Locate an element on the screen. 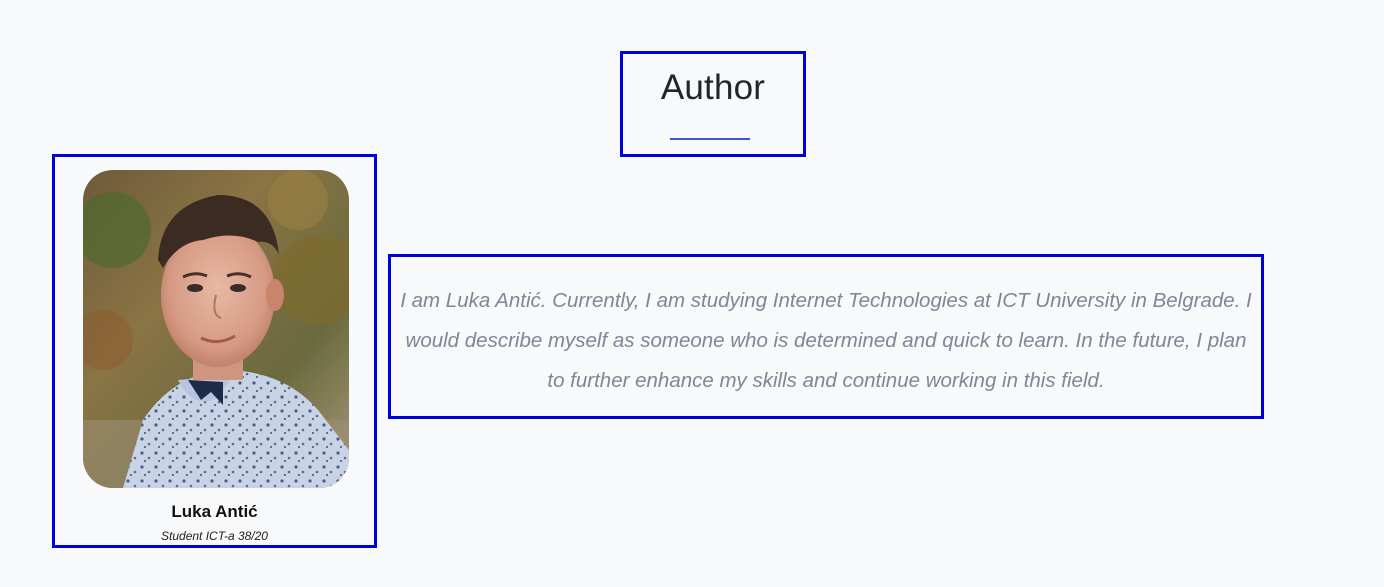 This screenshot has height=587, width=1384. portrait-image is located at coordinates (216, 329).